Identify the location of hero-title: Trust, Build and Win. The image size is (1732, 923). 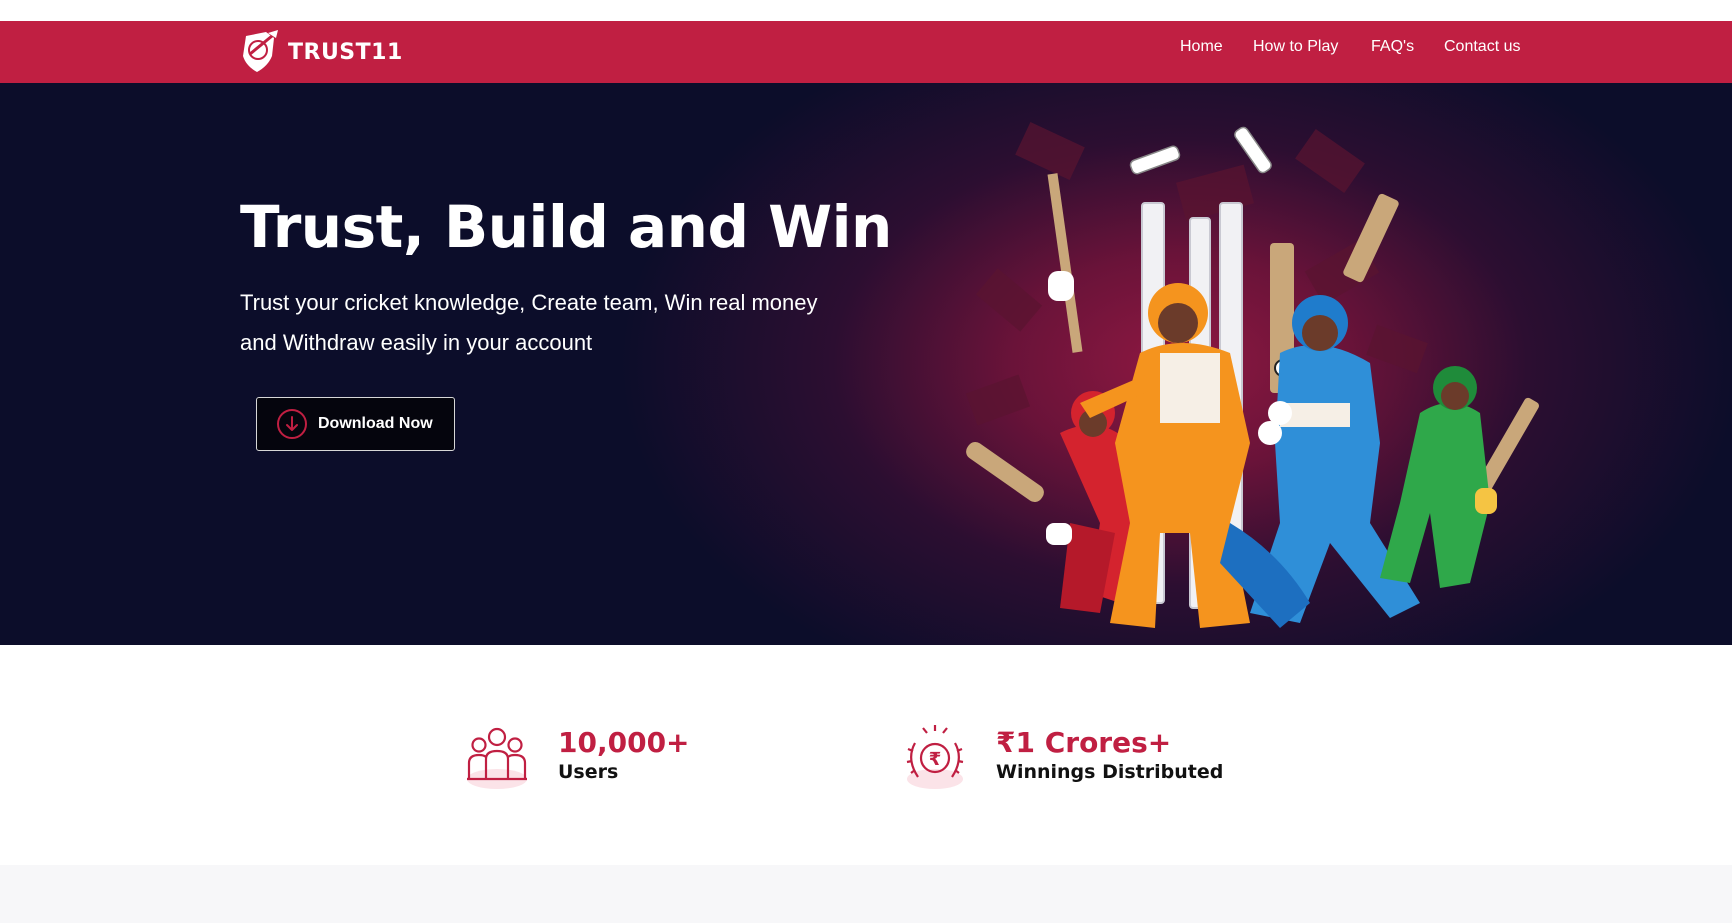
(566, 227).